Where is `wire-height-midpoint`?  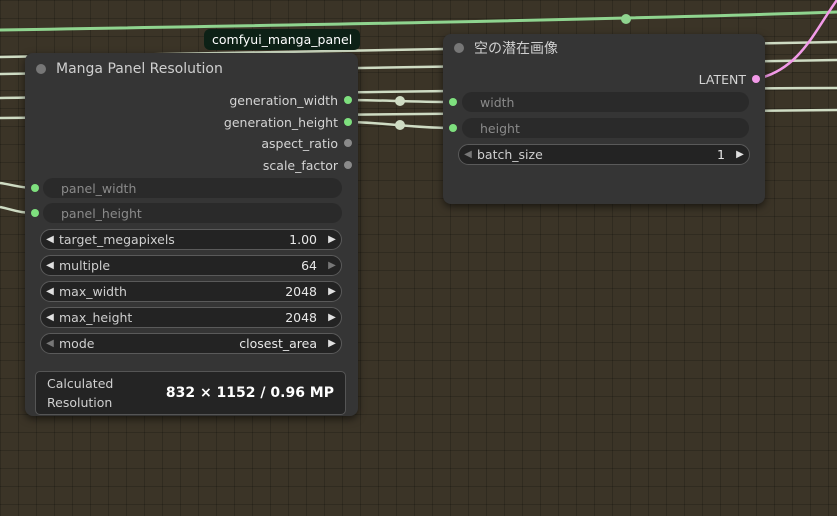 wire-height-midpoint is located at coordinates (400, 125).